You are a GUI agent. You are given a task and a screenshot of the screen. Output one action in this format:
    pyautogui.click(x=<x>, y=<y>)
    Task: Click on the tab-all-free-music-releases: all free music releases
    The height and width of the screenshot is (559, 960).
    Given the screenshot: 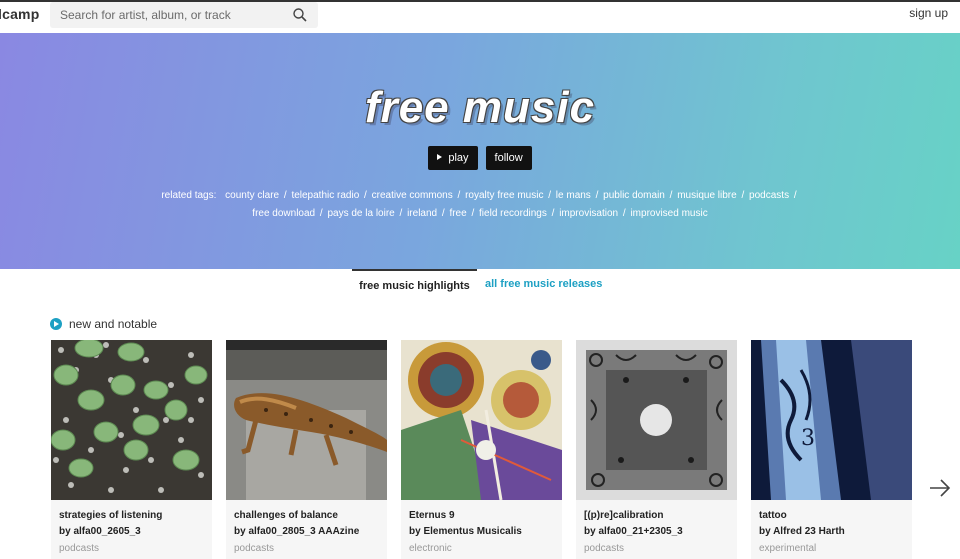 What is the action you would take?
    pyautogui.click(x=543, y=283)
    